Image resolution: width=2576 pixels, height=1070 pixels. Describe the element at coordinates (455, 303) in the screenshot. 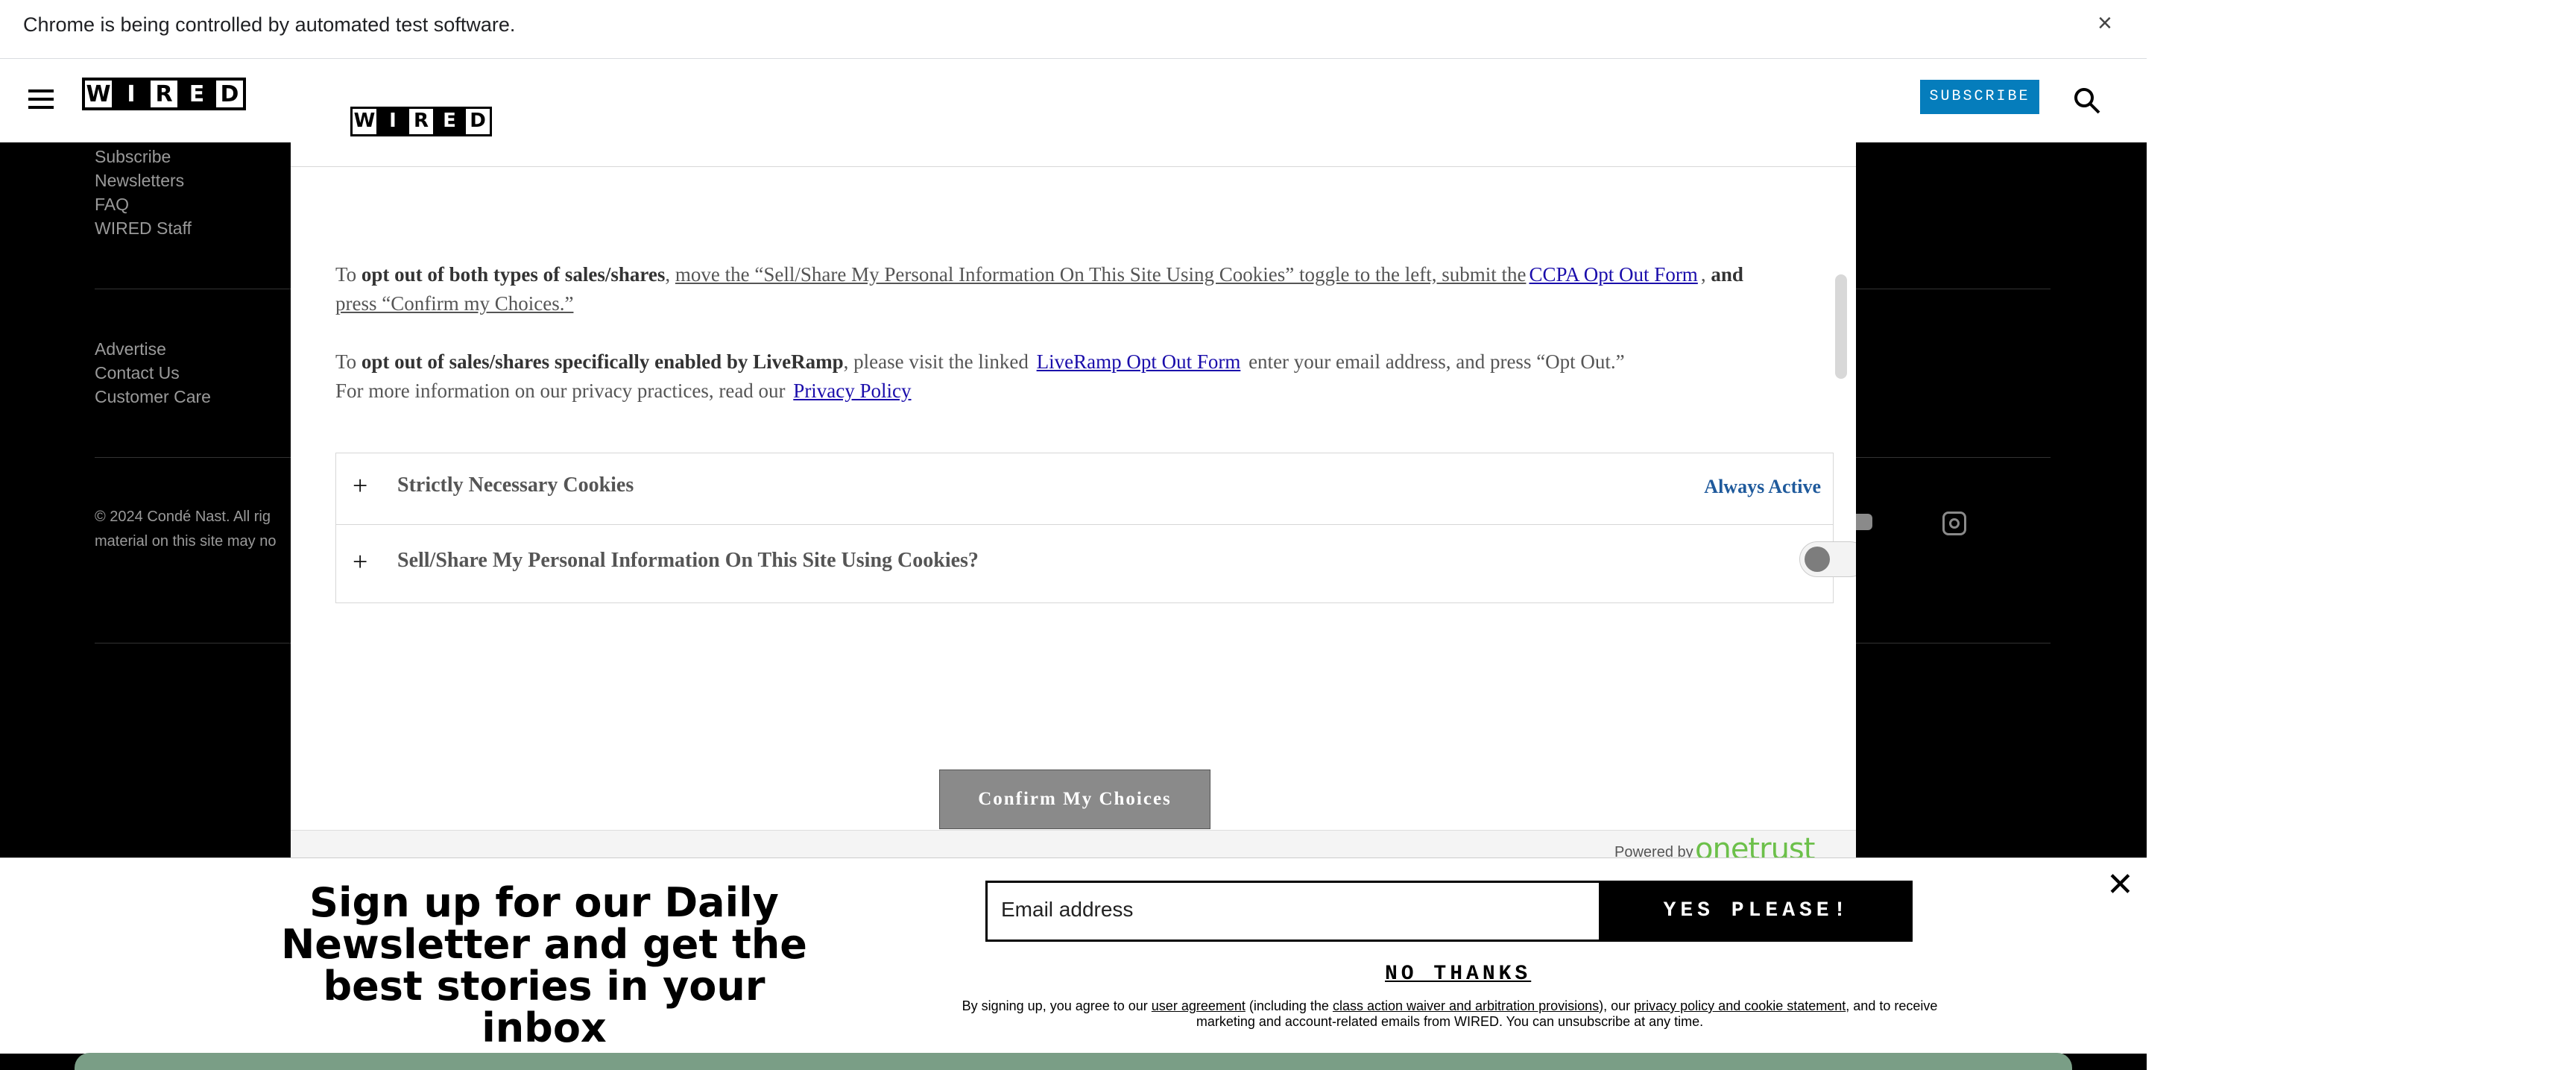

I see `text-underlined: press “Confirm my Choices.”` at that location.